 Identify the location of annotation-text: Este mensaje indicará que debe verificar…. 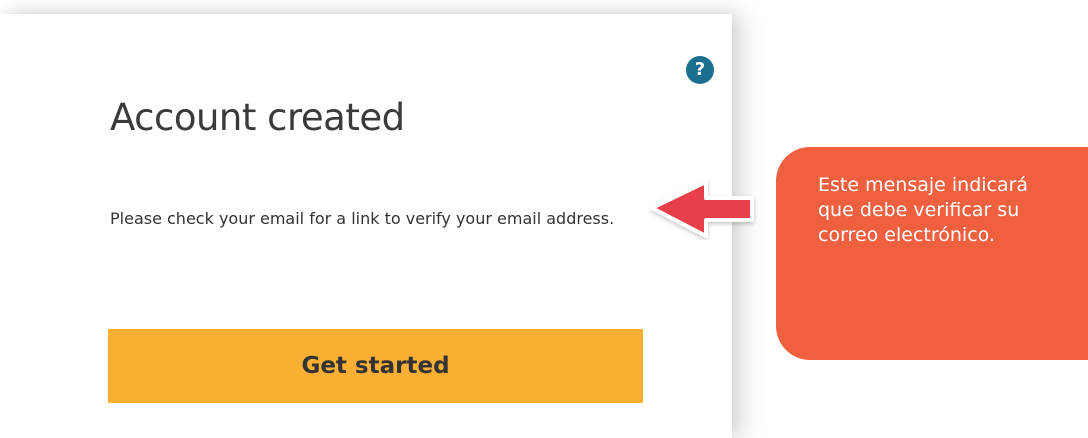
(923, 210).